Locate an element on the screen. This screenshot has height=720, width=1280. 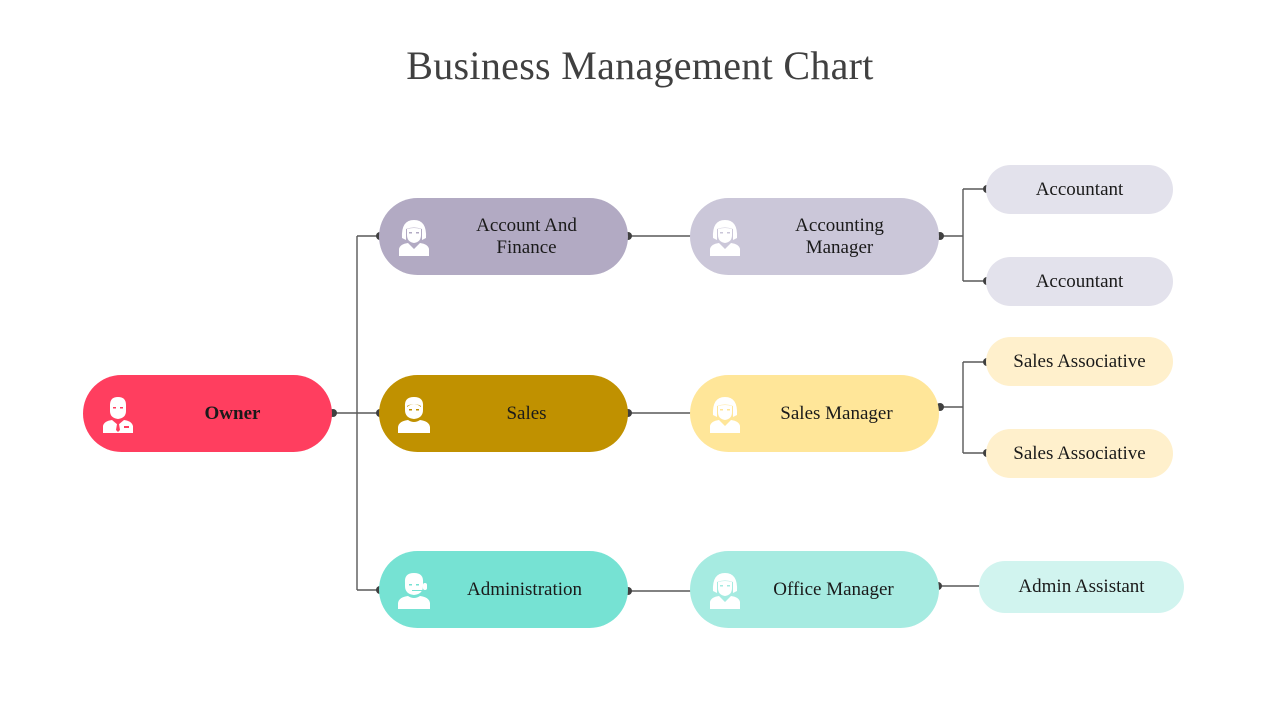
node-sales-associative-1-label: Sales Associative is located at coordinates (1079, 361).